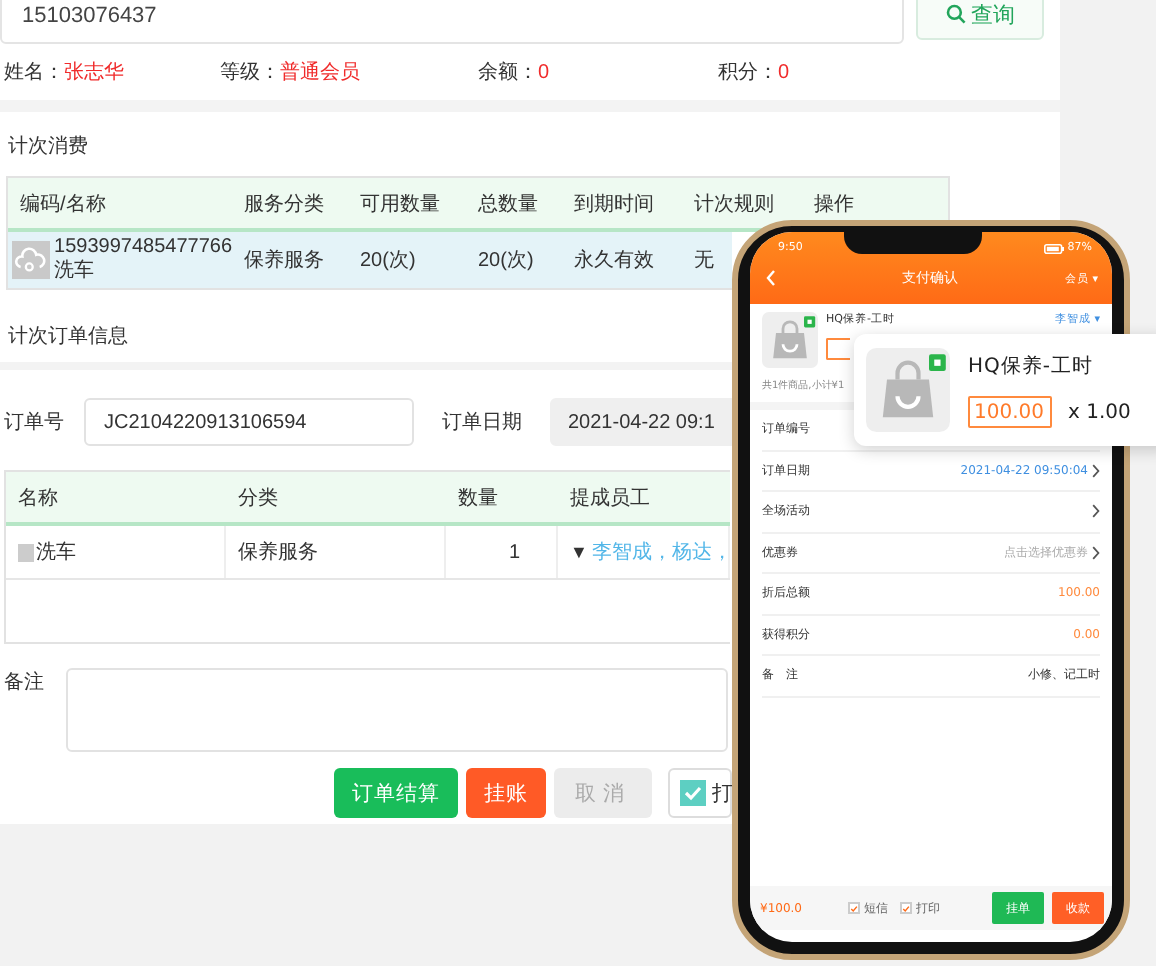 The width and height of the screenshot is (1156, 966). Describe the element at coordinates (913, 243) in the screenshot. I see `phone-notch` at that location.